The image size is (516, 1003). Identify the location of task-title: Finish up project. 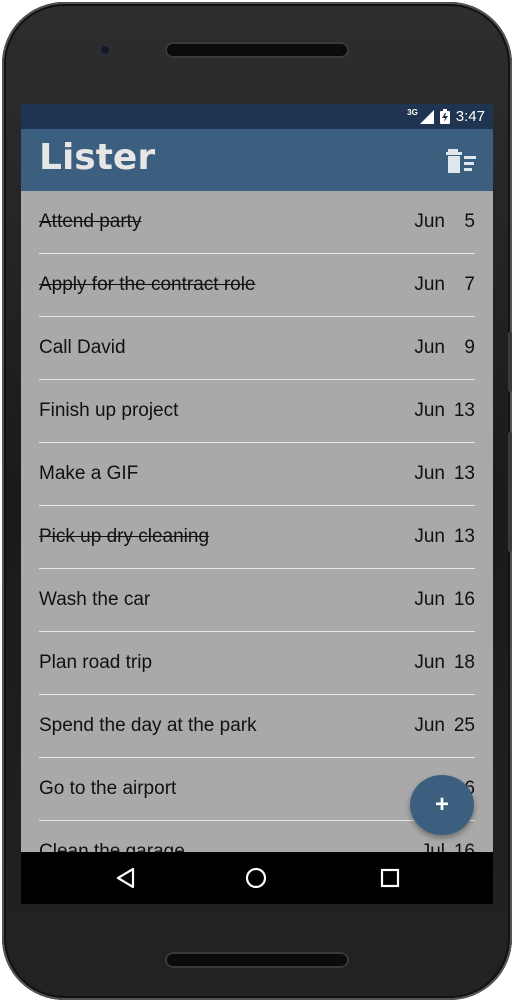
(109, 410).